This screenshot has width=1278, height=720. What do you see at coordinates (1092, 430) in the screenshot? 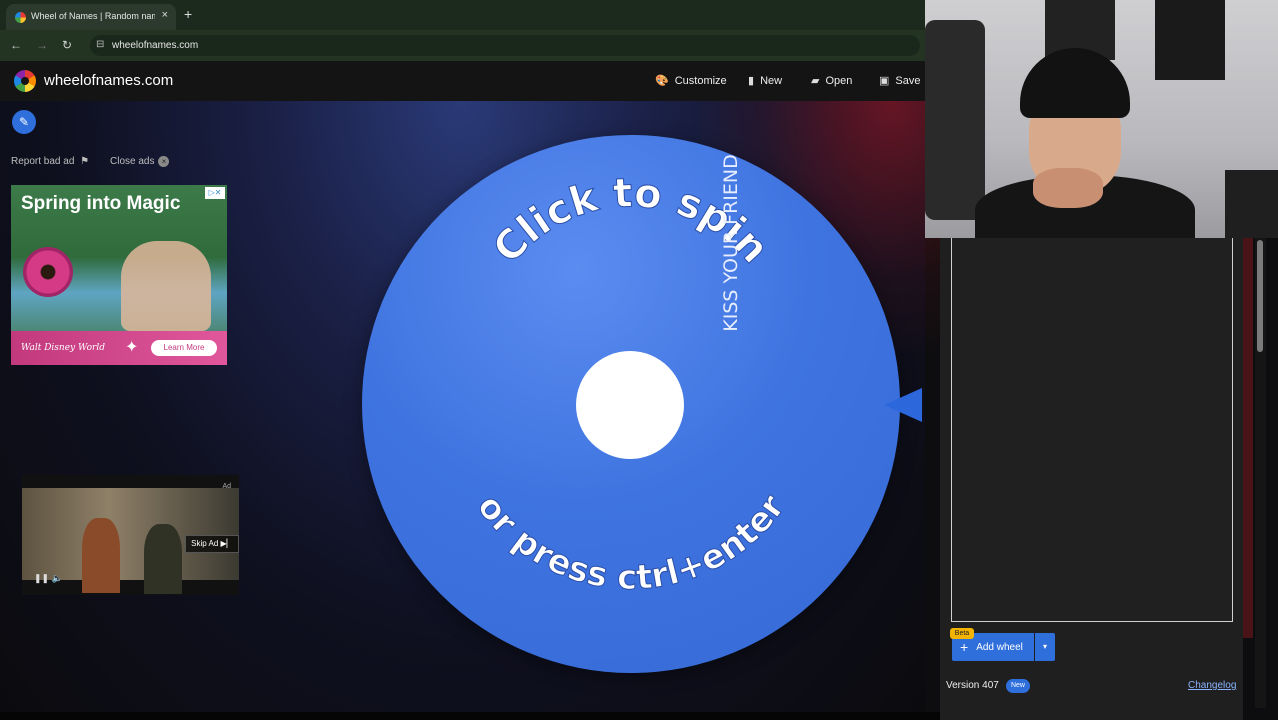
I see `entries-textarea` at bounding box center [1092, 430].